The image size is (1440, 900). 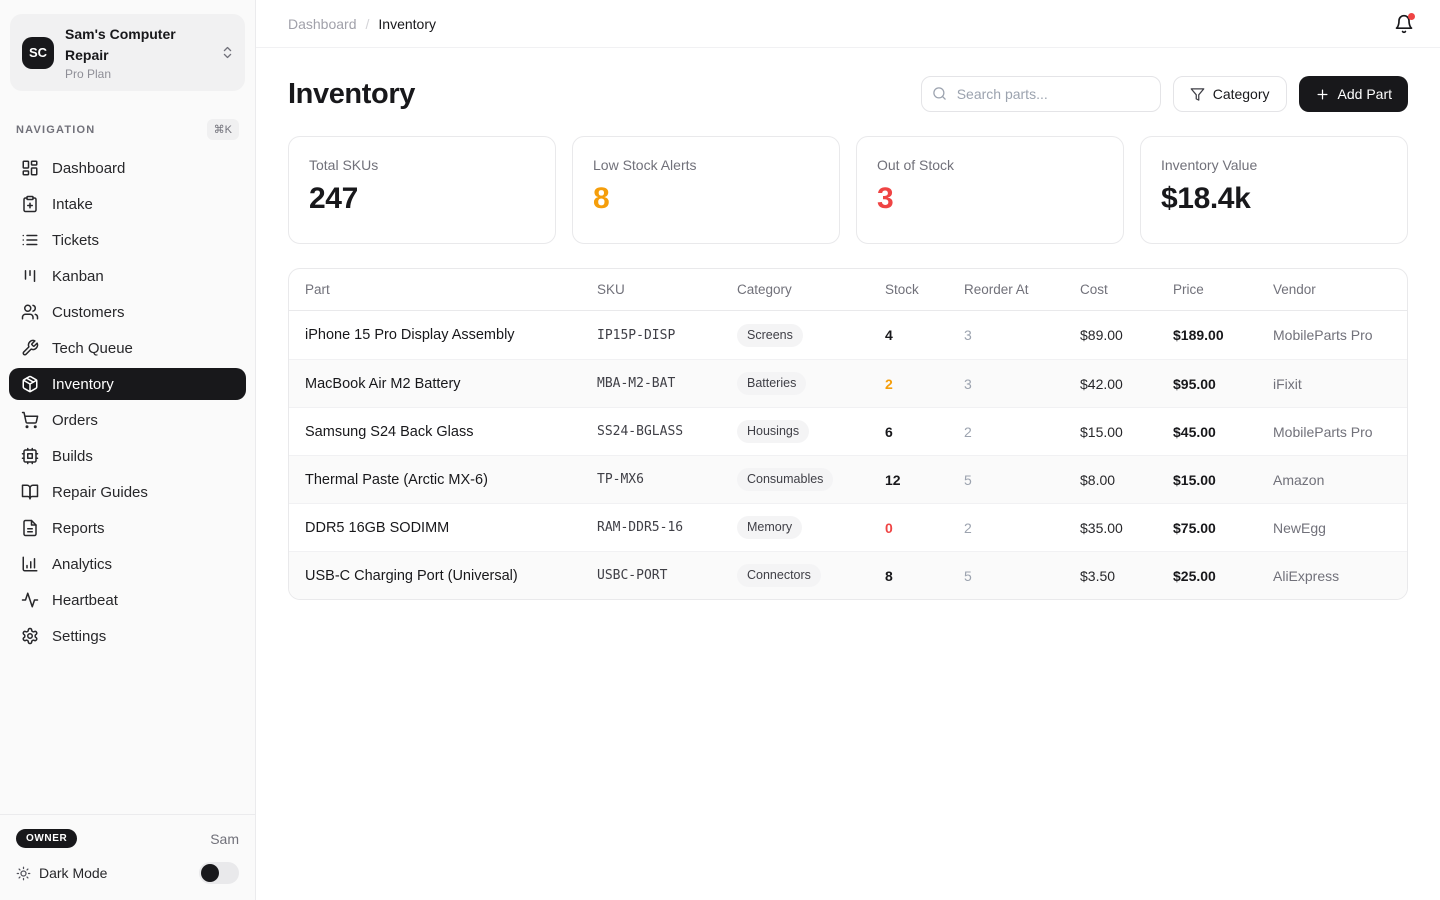 What do you see at coordinates (47, 838) in the screenshot?
I see `role-badge: OWNER` at bounding box center [47, 838].